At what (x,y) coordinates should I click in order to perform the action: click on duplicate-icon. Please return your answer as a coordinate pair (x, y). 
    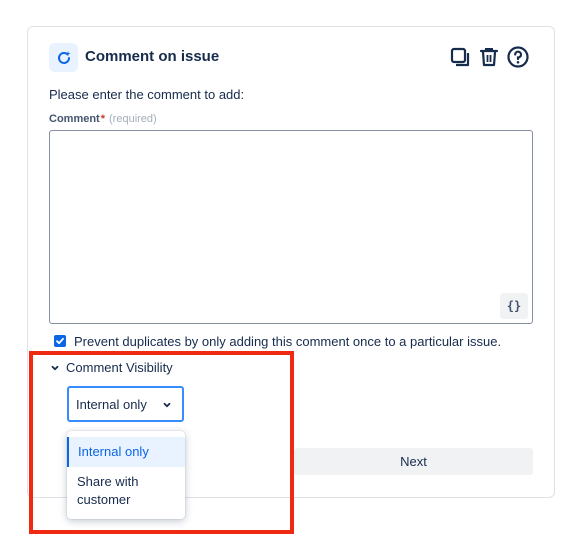
    Looking at the image, I should click on (460, 57).